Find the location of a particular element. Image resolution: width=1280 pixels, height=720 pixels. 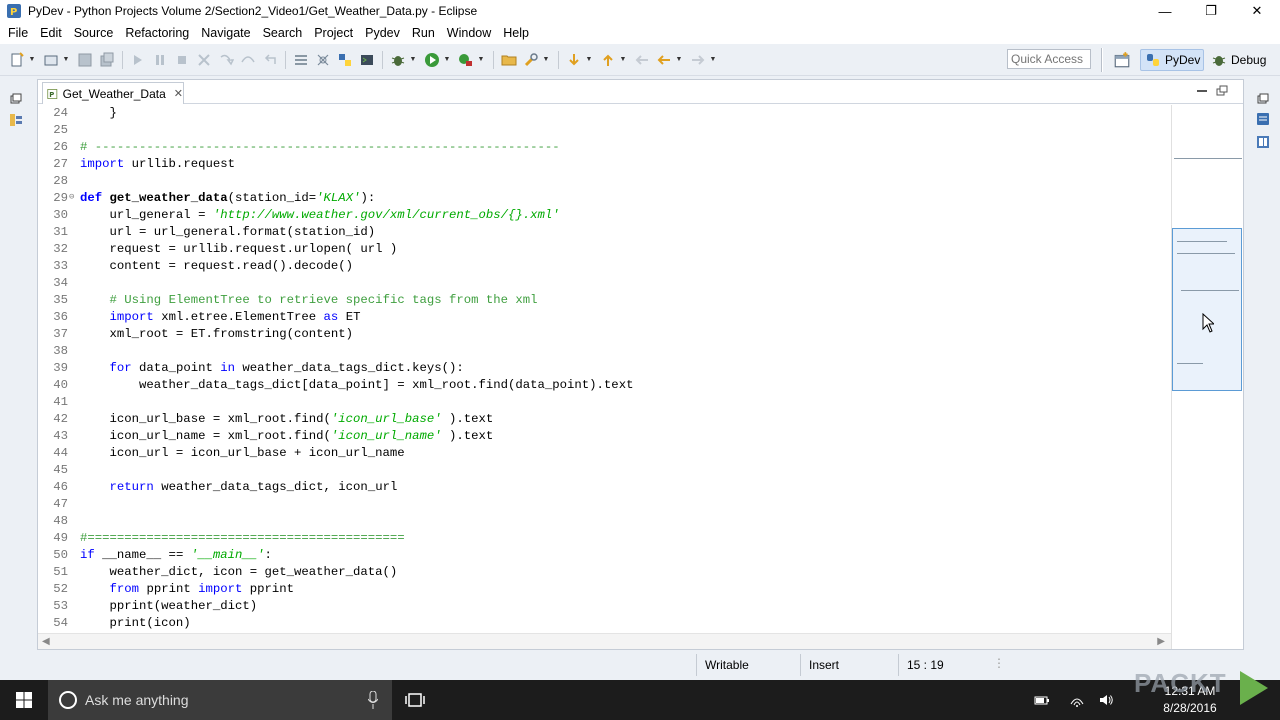

code-line: 54 print(icon) is located at coordinates (604, 623).